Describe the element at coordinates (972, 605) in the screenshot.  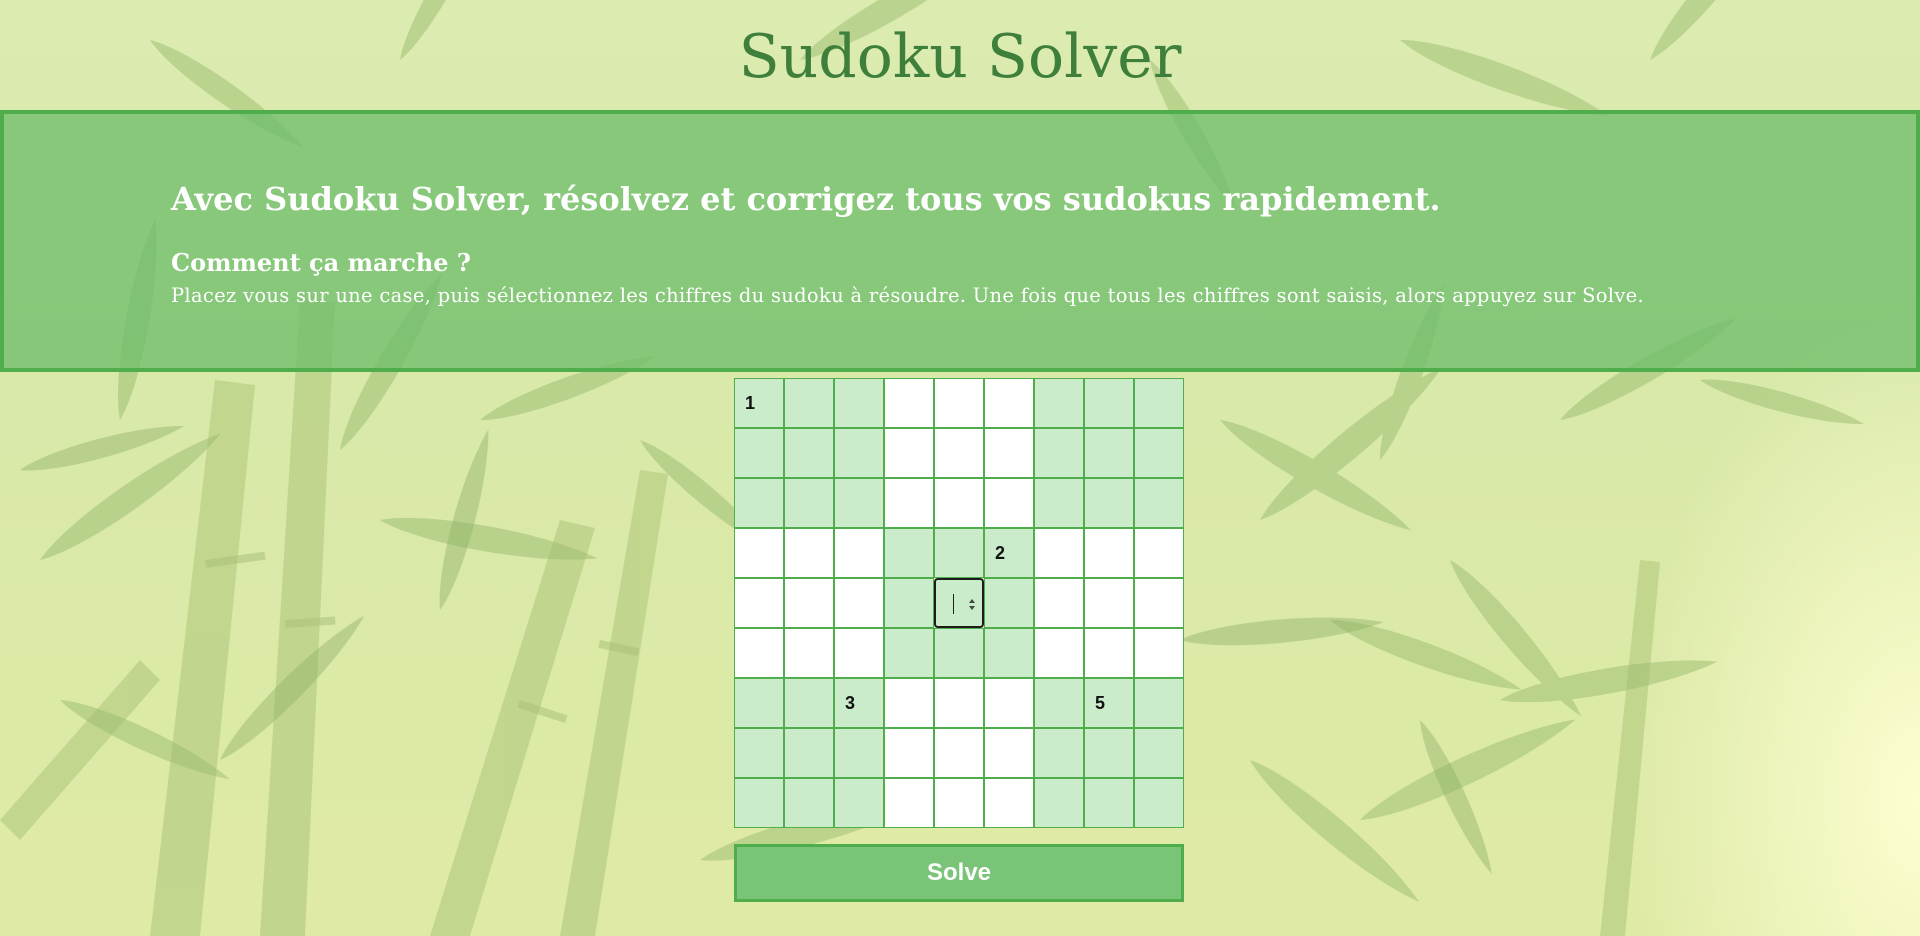
I see `number-spinner-icon` at that location.